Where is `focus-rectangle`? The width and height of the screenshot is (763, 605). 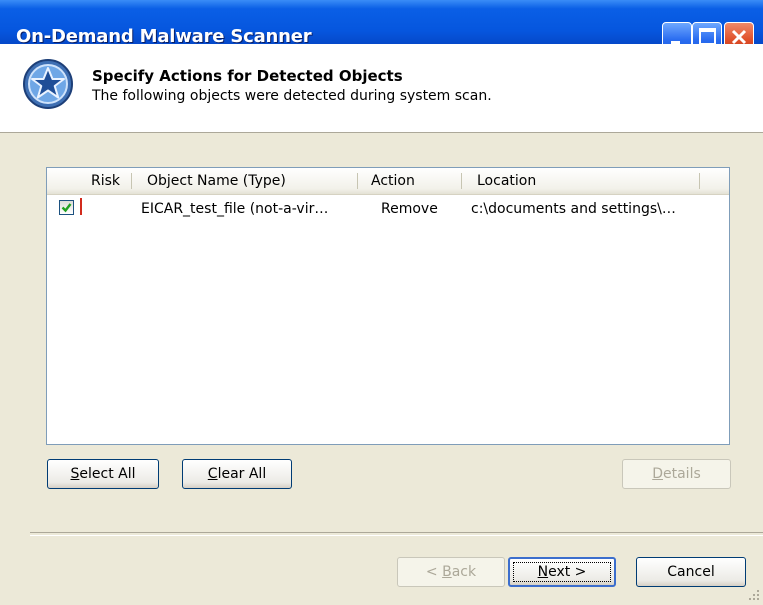
focus-rectangle is located at coordinates (562, 572).